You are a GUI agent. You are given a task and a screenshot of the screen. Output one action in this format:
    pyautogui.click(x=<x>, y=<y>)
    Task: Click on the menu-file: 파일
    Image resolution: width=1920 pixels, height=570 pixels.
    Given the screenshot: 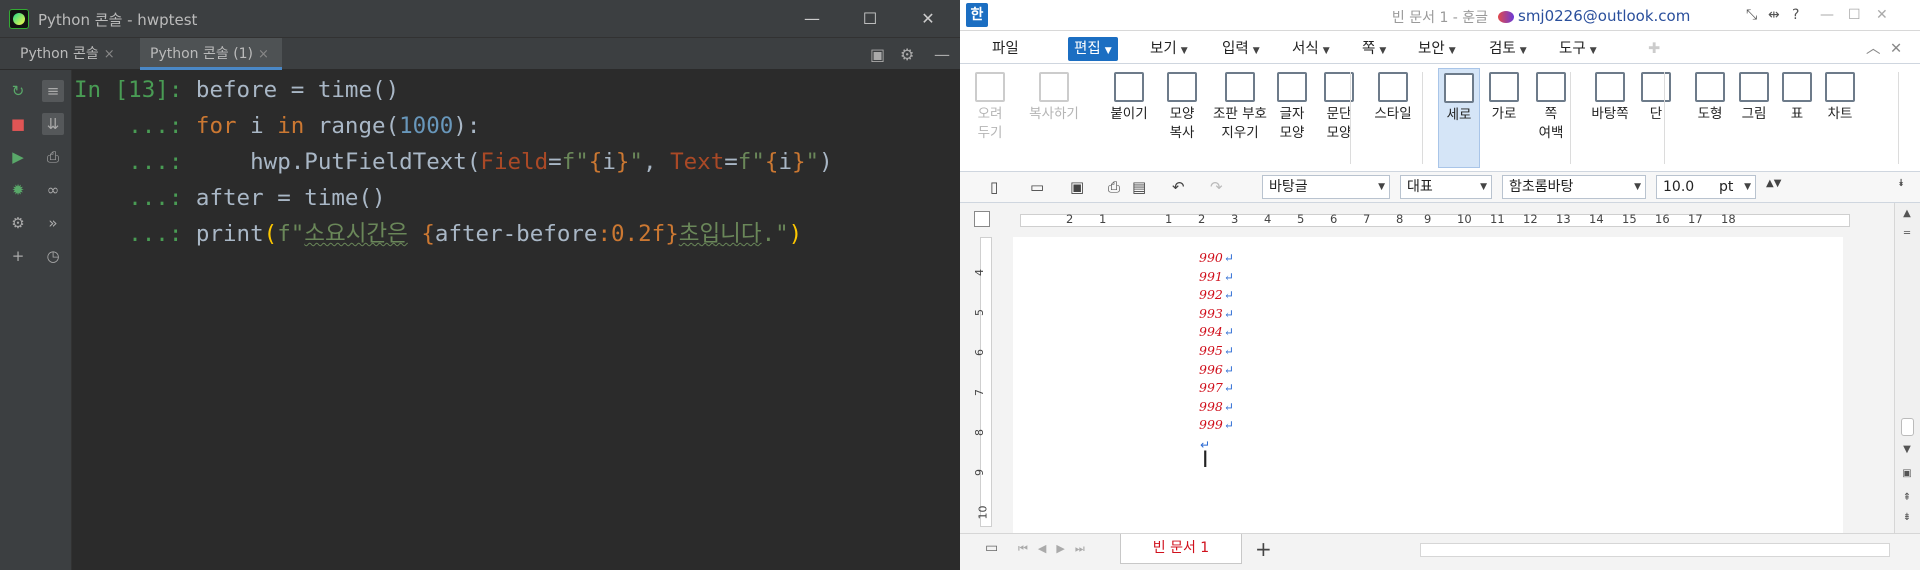 What is the action you would take?
    pyautogui.click(x=1005, y=49)
    